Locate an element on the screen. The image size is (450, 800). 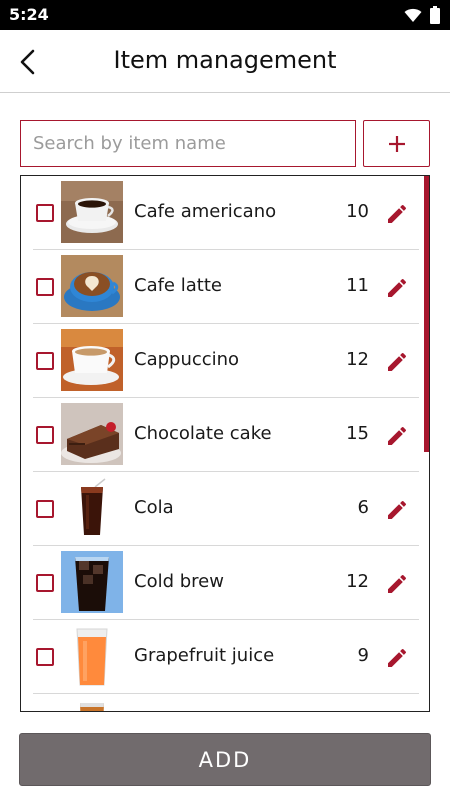
list-item: Cafe americano 10 is located at coordinates (225, 213).